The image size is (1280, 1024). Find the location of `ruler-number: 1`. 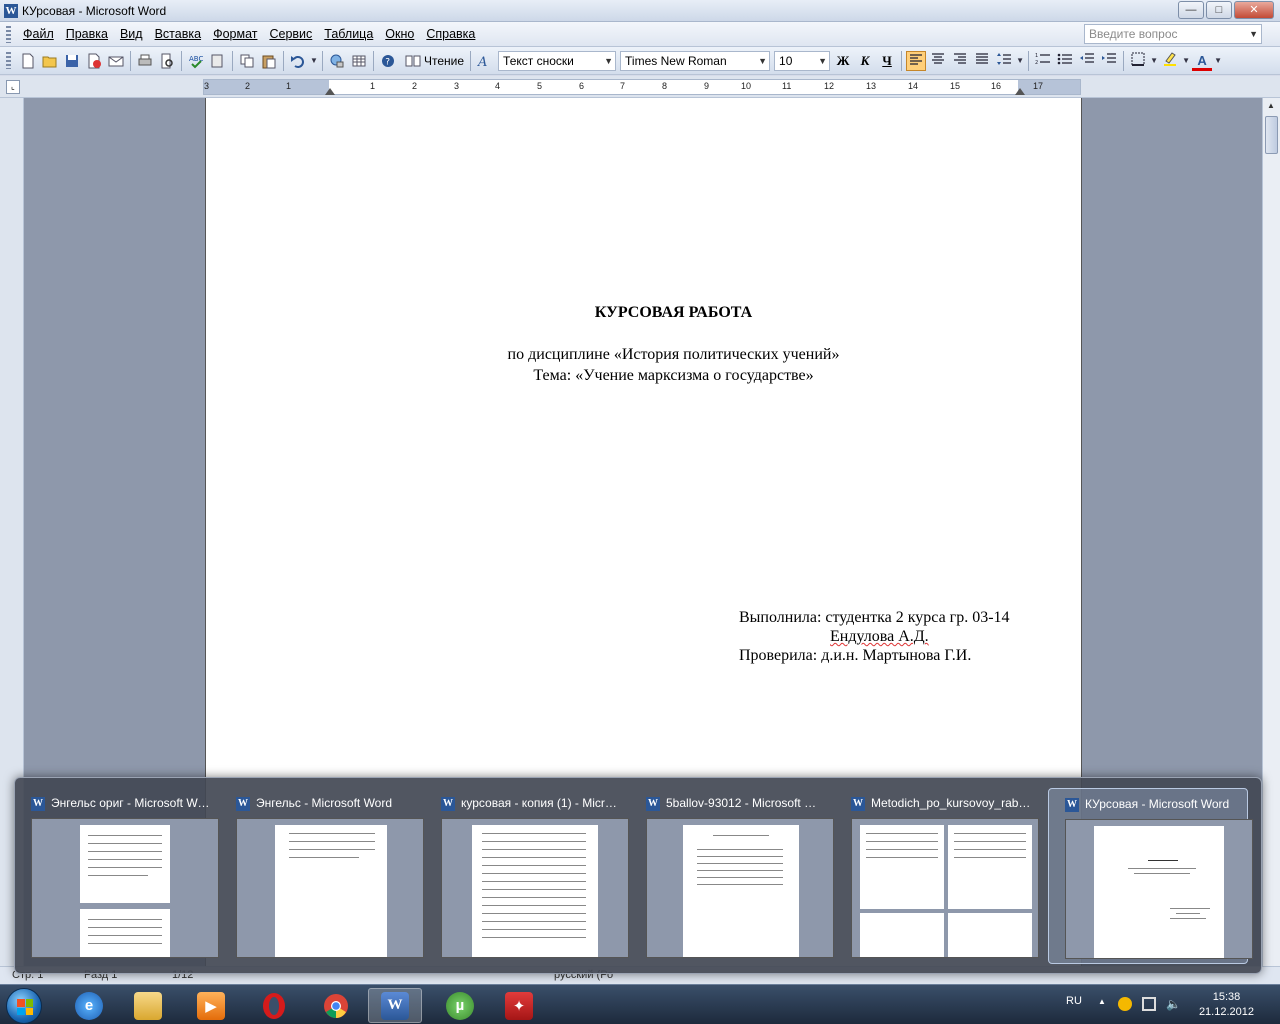

ruler-number: 1 is located at coordinates (373, 86).